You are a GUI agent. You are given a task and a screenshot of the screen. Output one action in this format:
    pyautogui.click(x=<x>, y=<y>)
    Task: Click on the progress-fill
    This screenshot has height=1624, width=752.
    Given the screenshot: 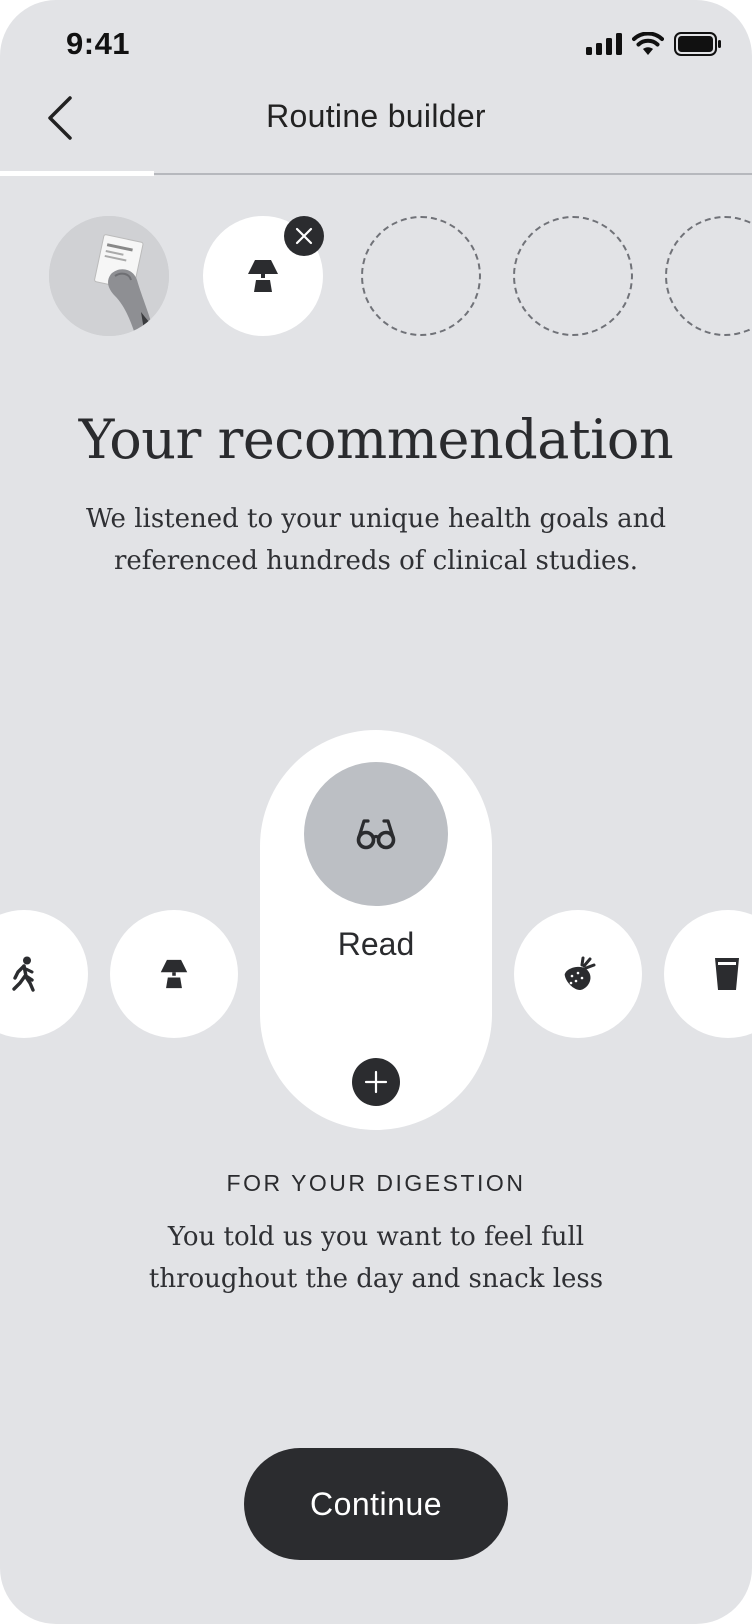 What is the action you would take?
    pyautogui.click(x=77, y=173)
    